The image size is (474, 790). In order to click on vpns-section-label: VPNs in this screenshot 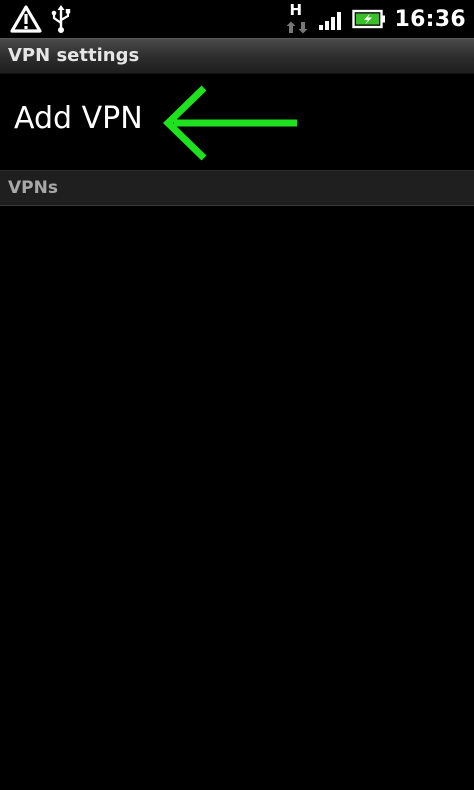, I will do `click(33, 188)`.